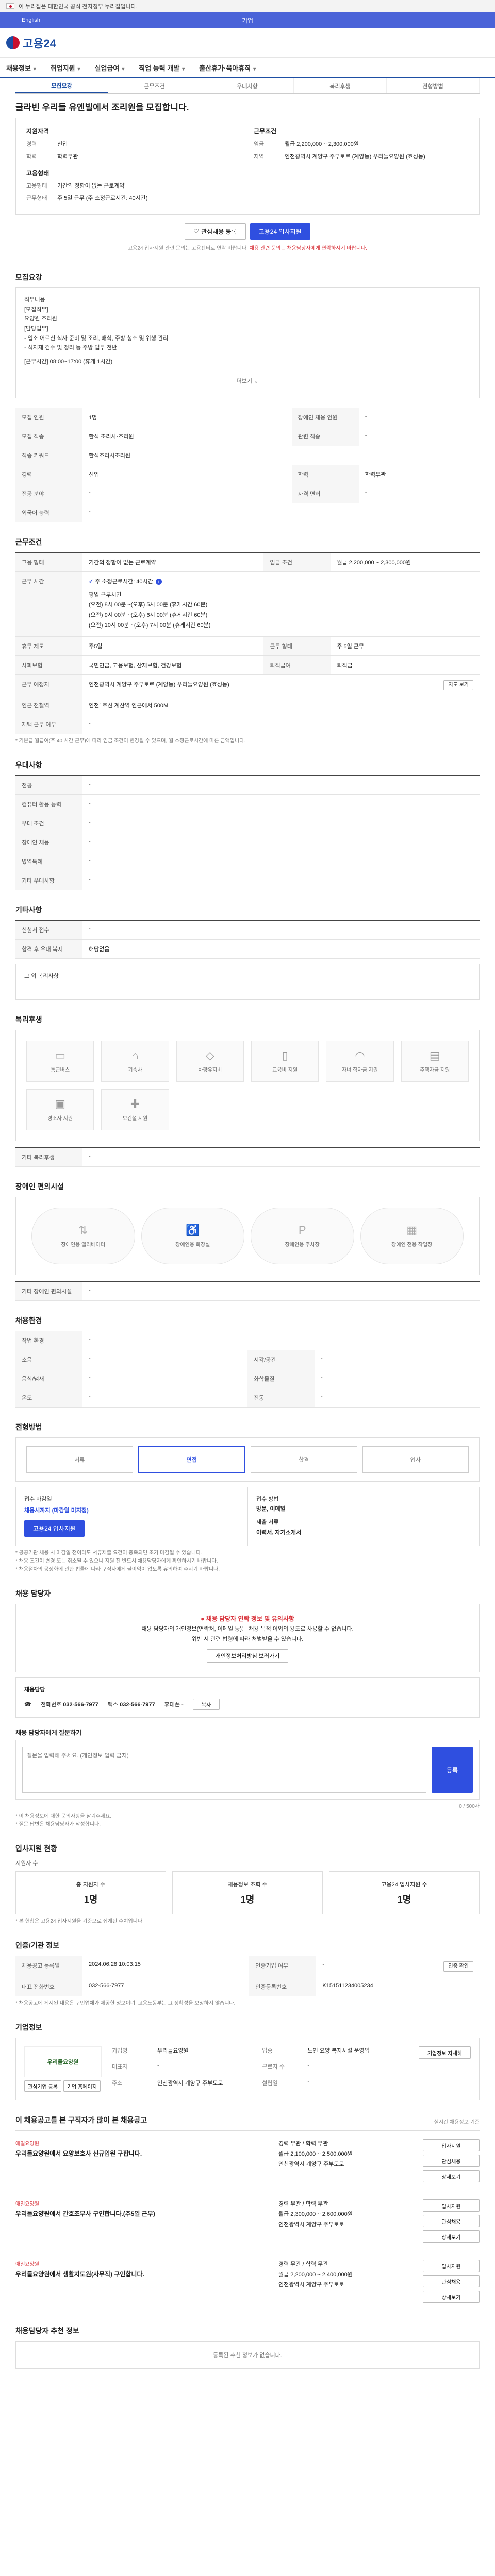 The width and height of the screenshot is (495, 2576). Describe the element at coordinates (445, 2052) in the screenshot. I see `company-detail-button: 기업정보 자세히` at that location.